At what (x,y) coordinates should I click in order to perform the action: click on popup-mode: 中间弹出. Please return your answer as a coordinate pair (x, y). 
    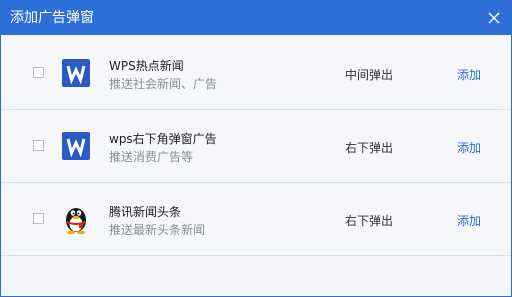
    Looking at the image, I should click on (369, 75).